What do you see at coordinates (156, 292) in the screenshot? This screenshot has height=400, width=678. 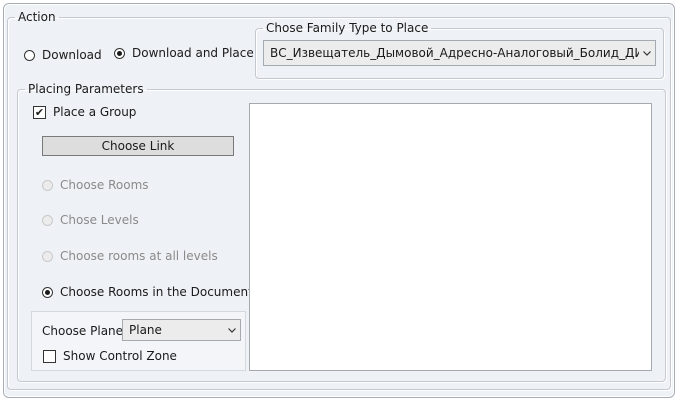 I see `rooms-in-document-label: Choose Rooms in the Document` at bounding box center [156, 292].